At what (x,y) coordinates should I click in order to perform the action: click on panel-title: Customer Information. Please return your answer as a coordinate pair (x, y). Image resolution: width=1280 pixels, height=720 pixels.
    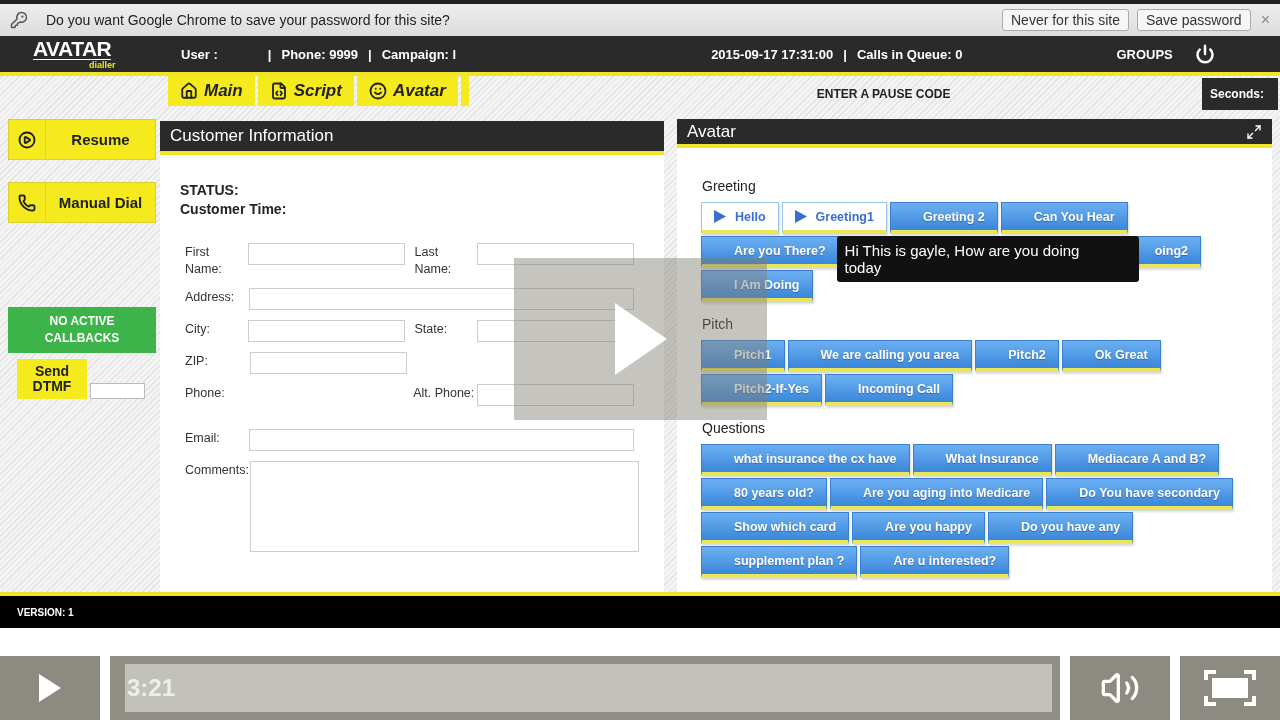
    Looking at the image, I should click on (252, 136).